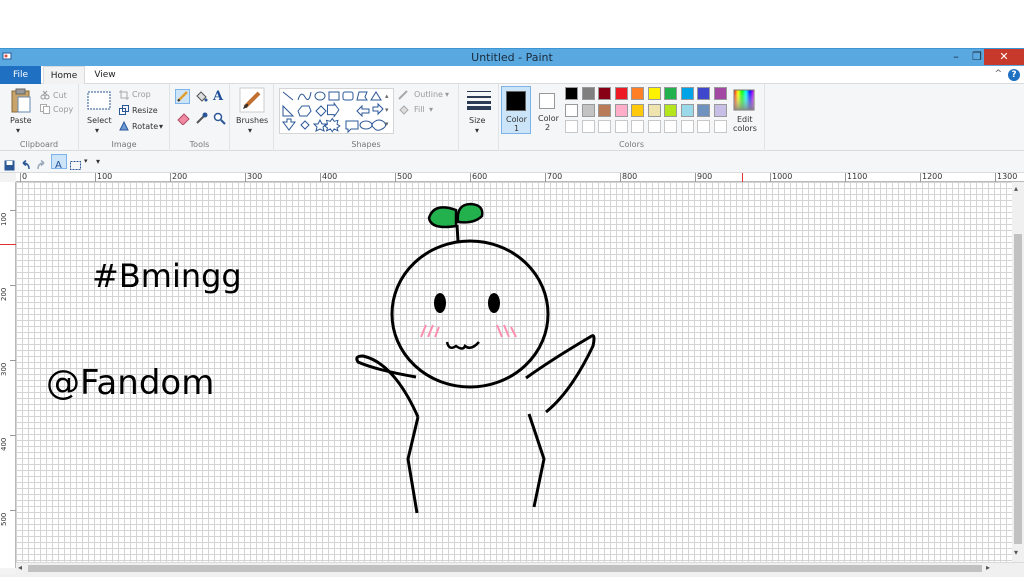 The image size is (1024, 577). Describe the element at coordinates (387, 386) in the screenshot. I see `character-left-arm` at that location.